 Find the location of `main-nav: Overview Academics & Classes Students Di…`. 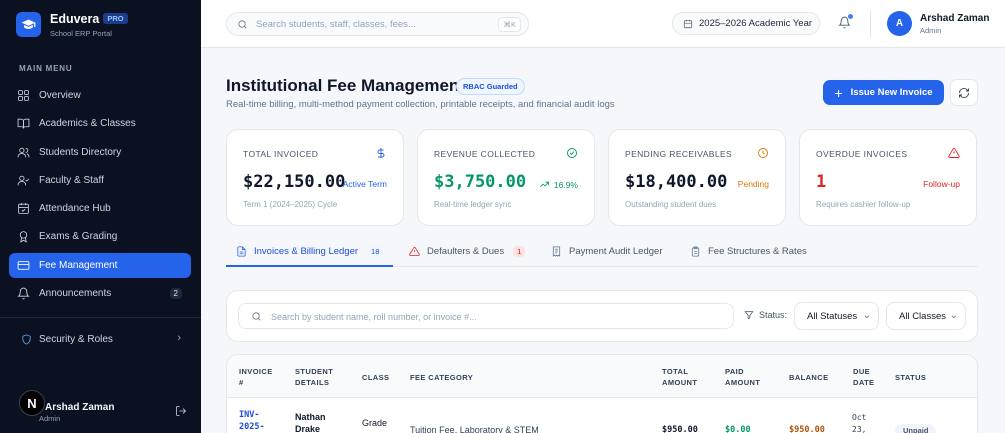

main-nav: Overview Academics & Classes Students Di… is located at coordinates (100, 196).